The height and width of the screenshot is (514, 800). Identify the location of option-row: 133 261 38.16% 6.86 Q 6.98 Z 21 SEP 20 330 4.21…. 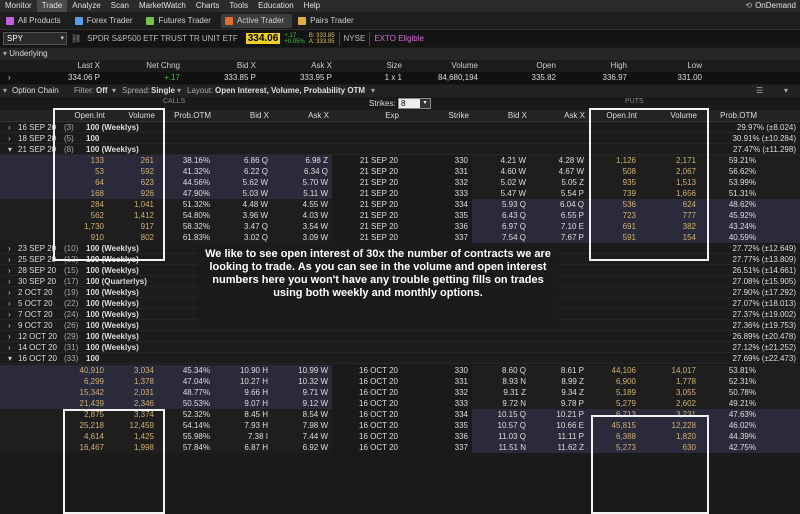
(400, 160).